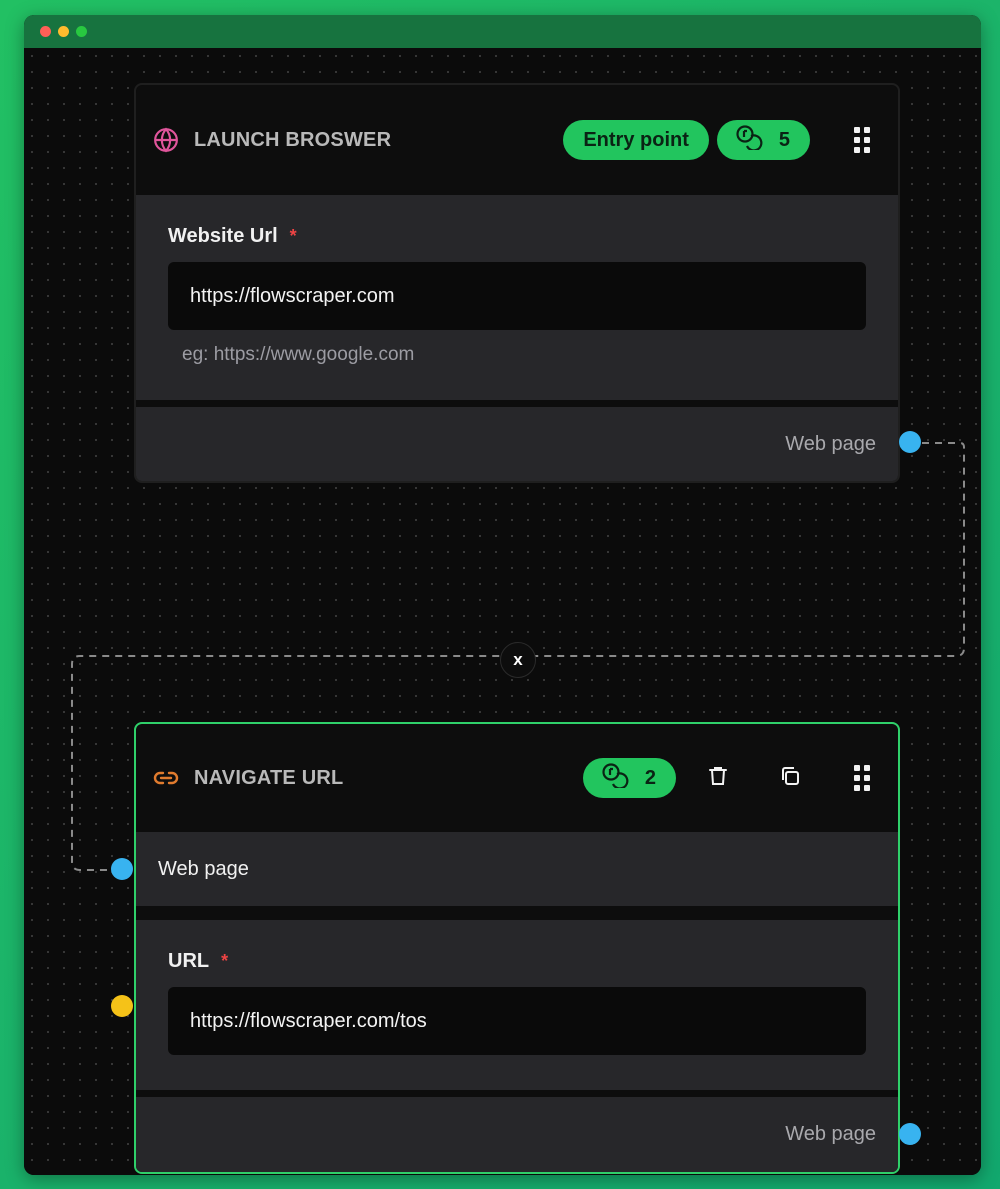 Image resolution: width=1000 pixels, height=1189 pixels. I want to click on delete-edge-label: x, so click(518, 659).